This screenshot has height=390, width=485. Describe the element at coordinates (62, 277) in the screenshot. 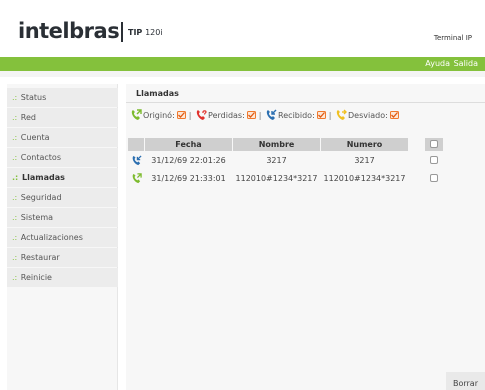

I see `sidebar-item-reinicie: .: Reinicie` at that location.